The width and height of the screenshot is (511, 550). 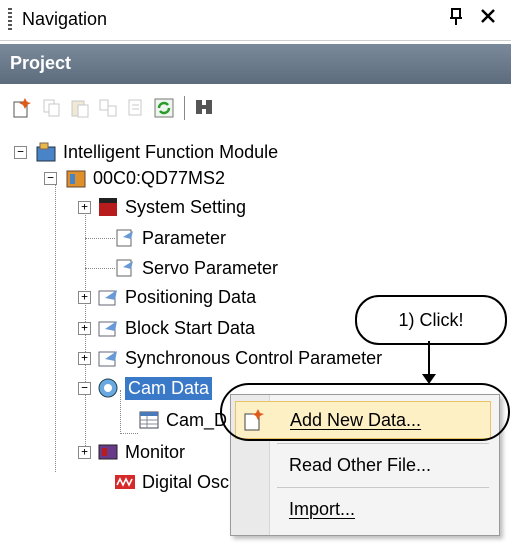 I want to click on highlight-oval, so click(x=365, y=412).